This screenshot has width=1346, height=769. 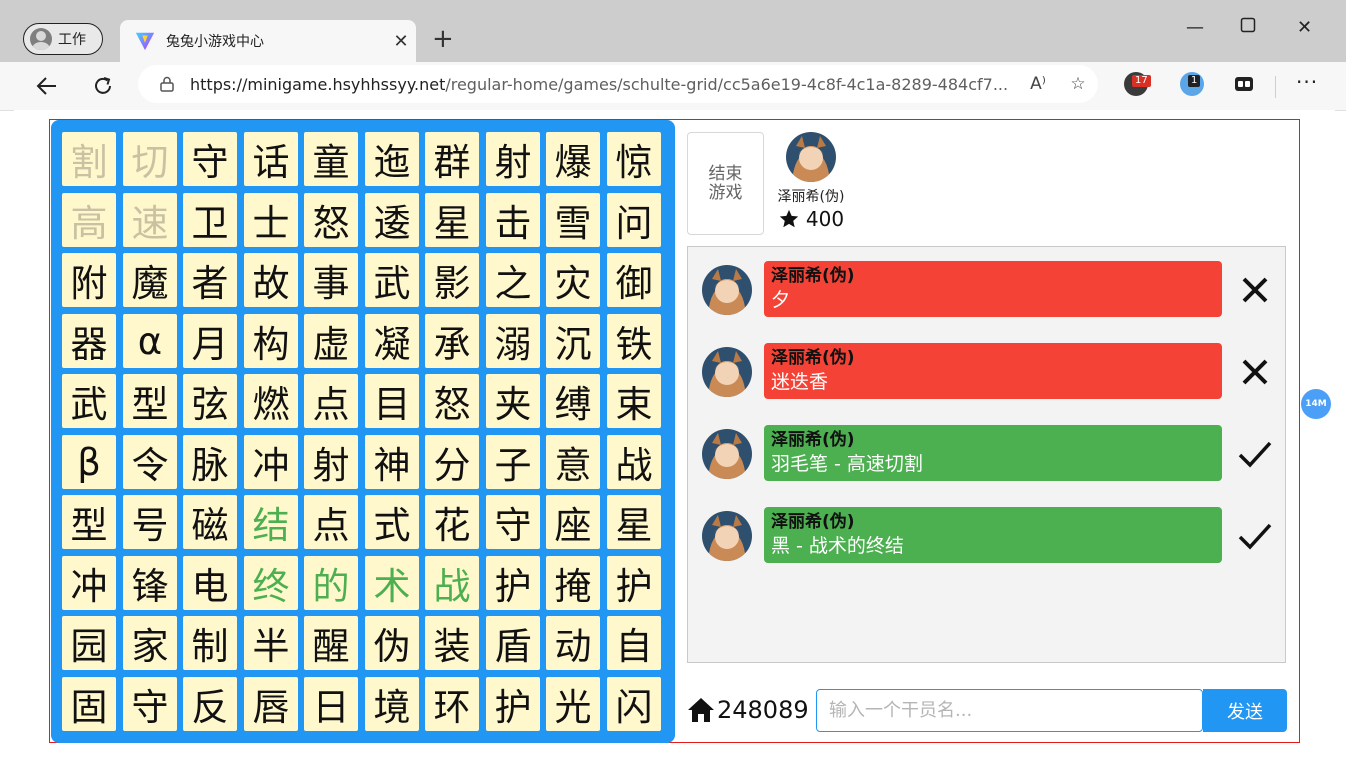 What do you see at coordinates (331, 583) in the screenshot?
I see `grid-cell: 的` at bounding box center [331, 583].